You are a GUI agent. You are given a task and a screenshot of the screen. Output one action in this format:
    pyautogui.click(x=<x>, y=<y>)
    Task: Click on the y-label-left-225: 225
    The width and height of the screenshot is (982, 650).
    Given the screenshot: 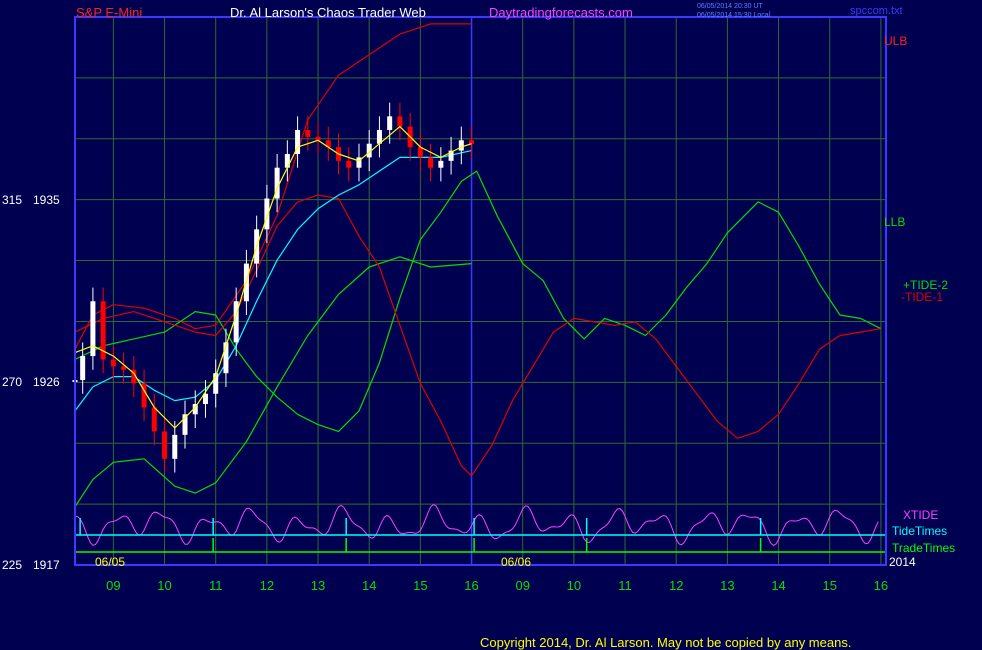 What is the action you would take?
    pyautogui.click(x=12, y=565)
    